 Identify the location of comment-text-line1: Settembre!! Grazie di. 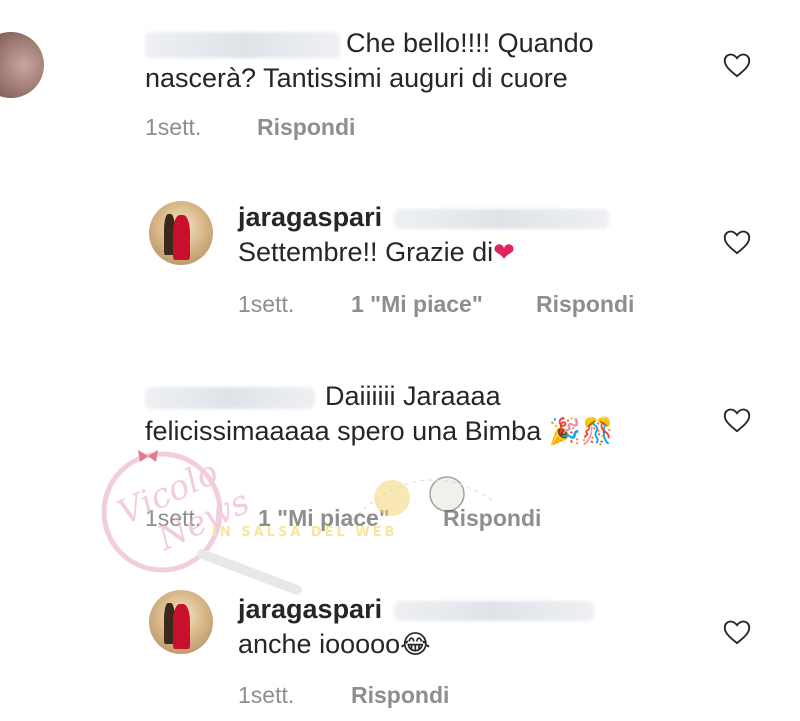
(366, 252).